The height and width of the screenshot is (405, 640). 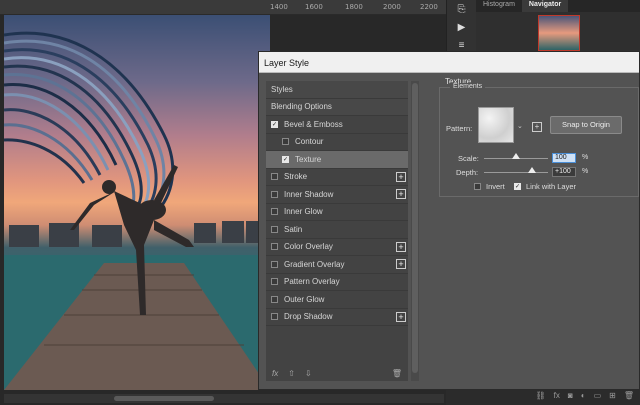 What do you see at coordinates (337, 107) in the screenshot?
I see `style-item-blending-options: Blending Options` at bounding box center [337, 107].